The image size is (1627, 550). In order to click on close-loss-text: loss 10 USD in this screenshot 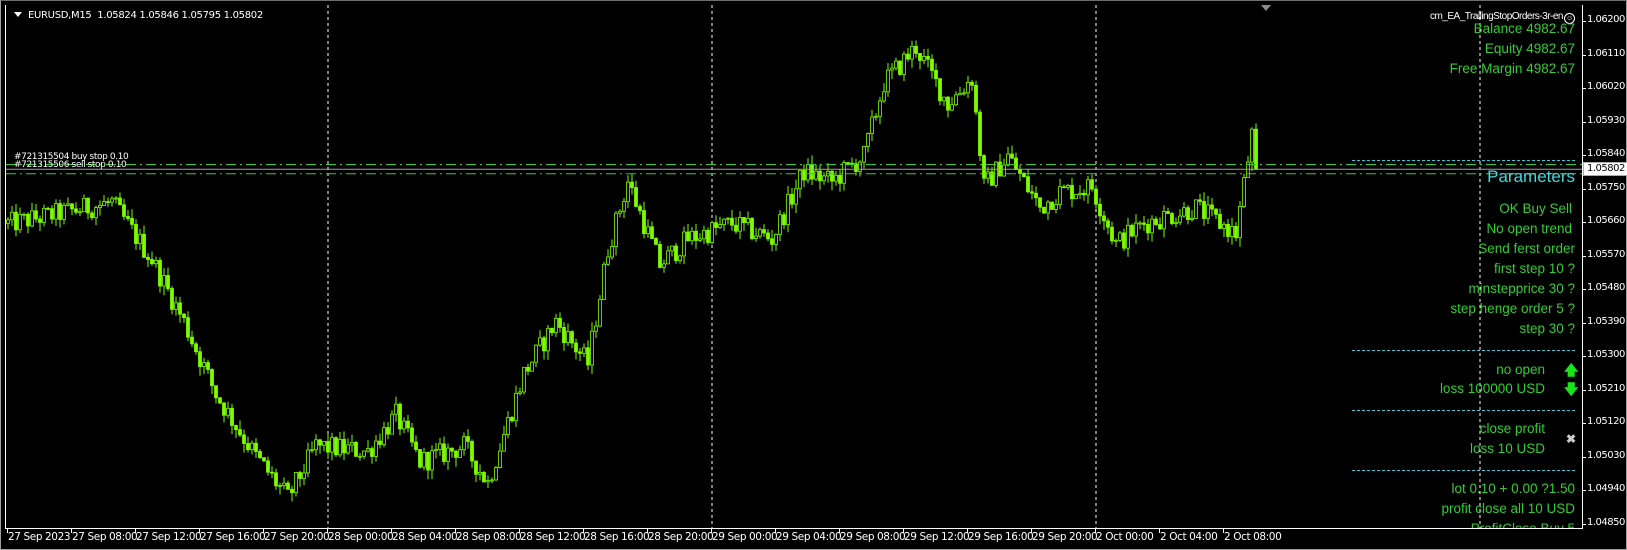, I will do `click(1507, 448)`.